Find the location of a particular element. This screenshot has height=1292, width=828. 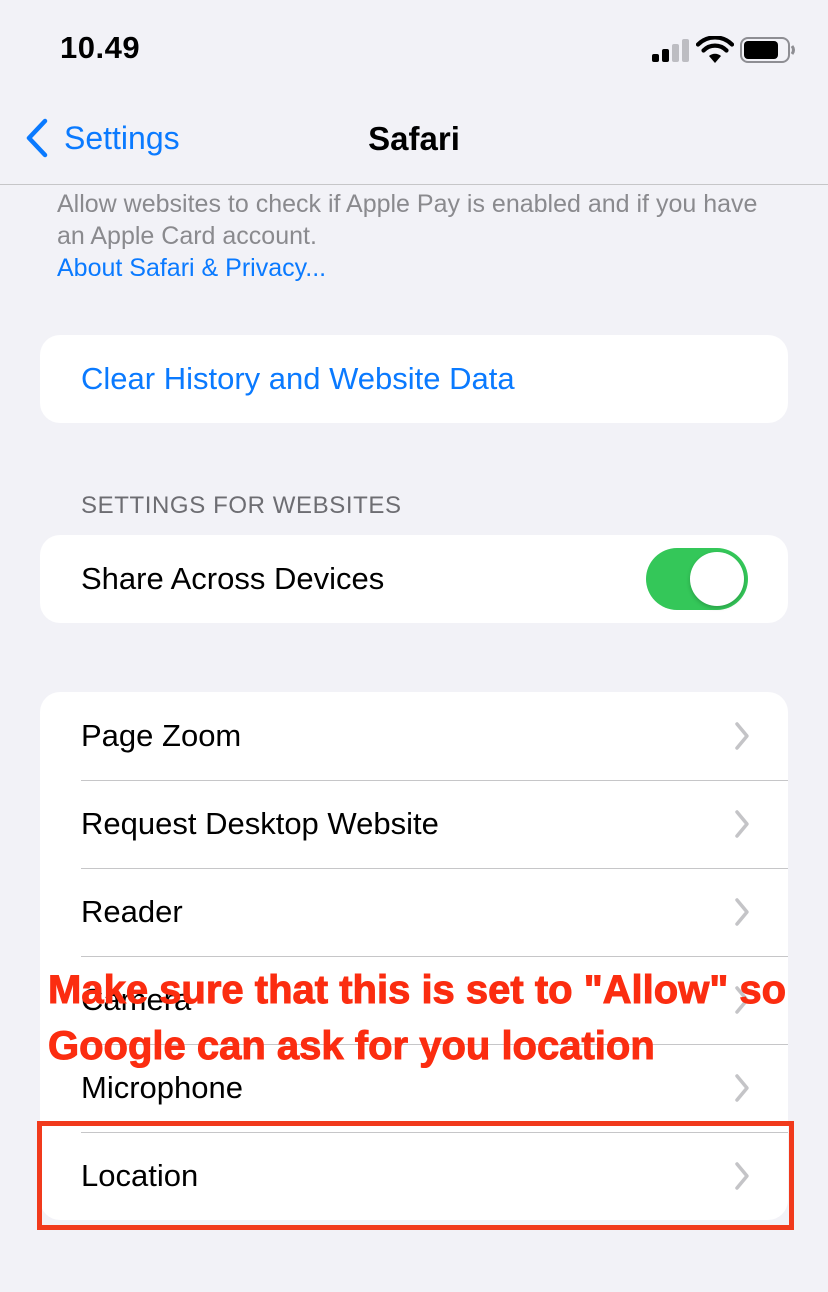

list-item-label: Page Zoom is located at coordinates (161, 735).